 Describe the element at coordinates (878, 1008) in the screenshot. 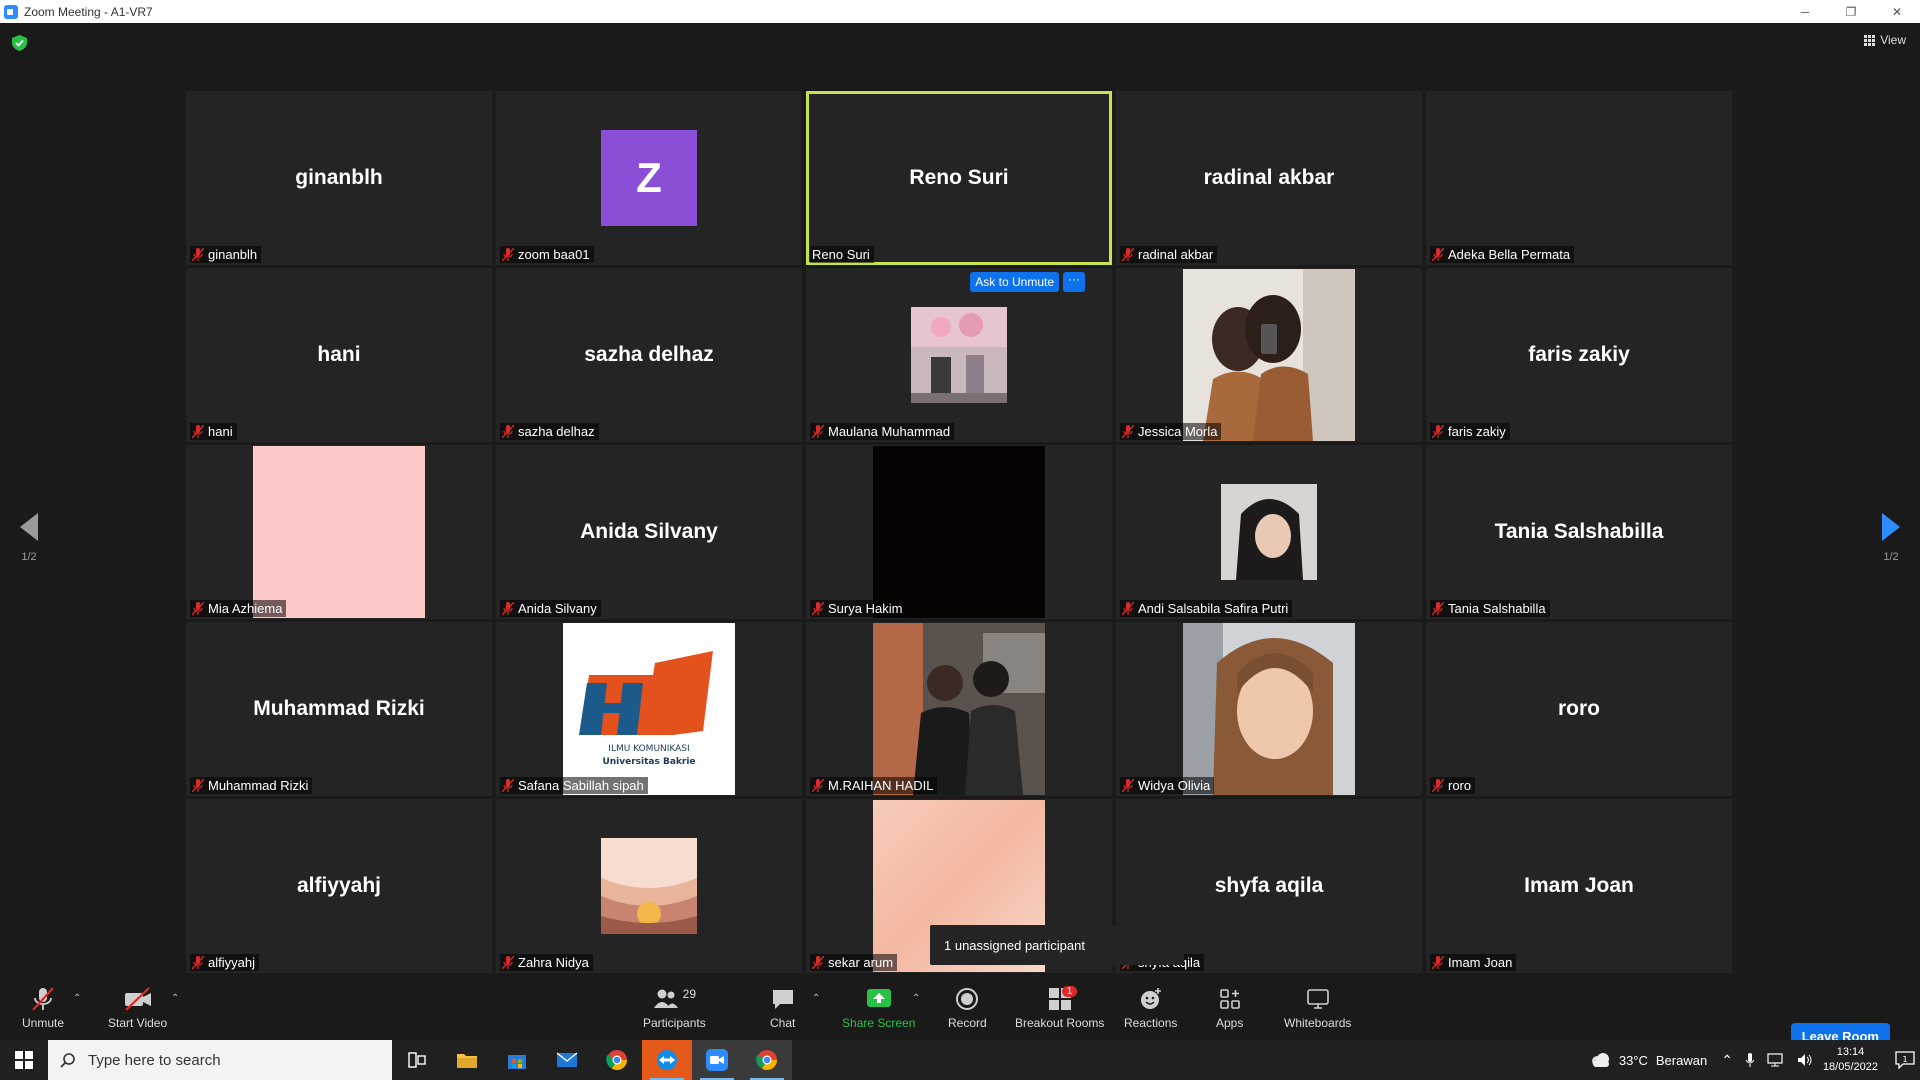

I see `share-screen-button: Share Screen` at that location.